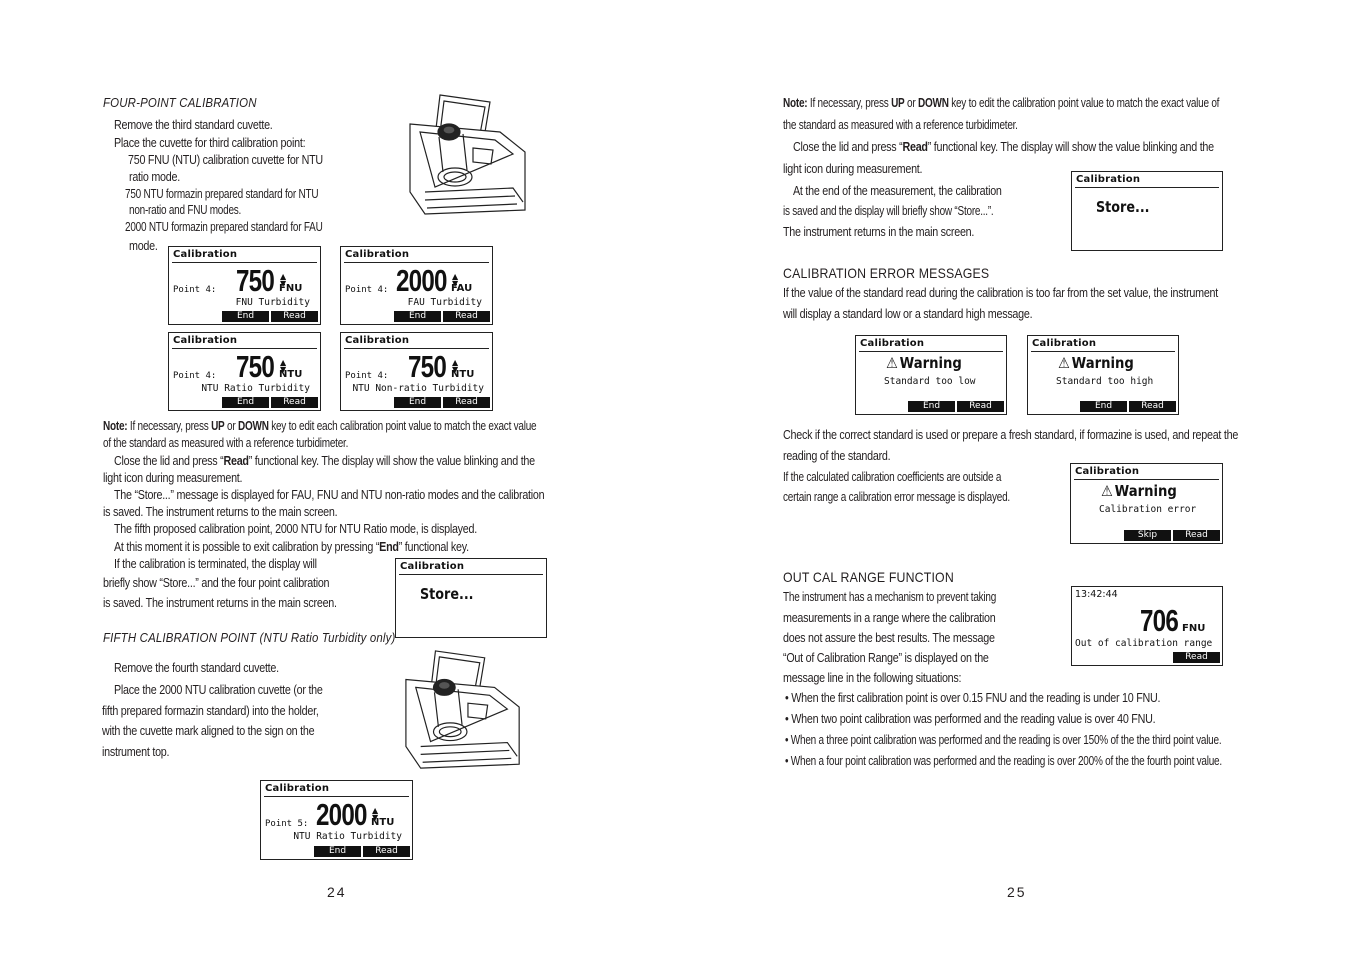 This screenshot has height=954, width=1351. Describe the element at coordinates (1096, 594) in the screenshot. I see `display-time: 13:42:44` at that location.